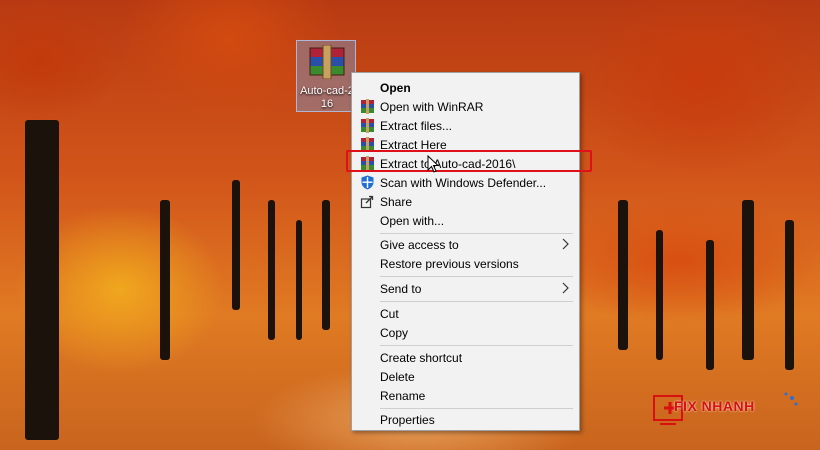 The width and height of the screenshot is (820, 450). What do you see at coordinates (469, 161) in the screenshot?
I see `highlight-frame` at bounding box center [469, 161].